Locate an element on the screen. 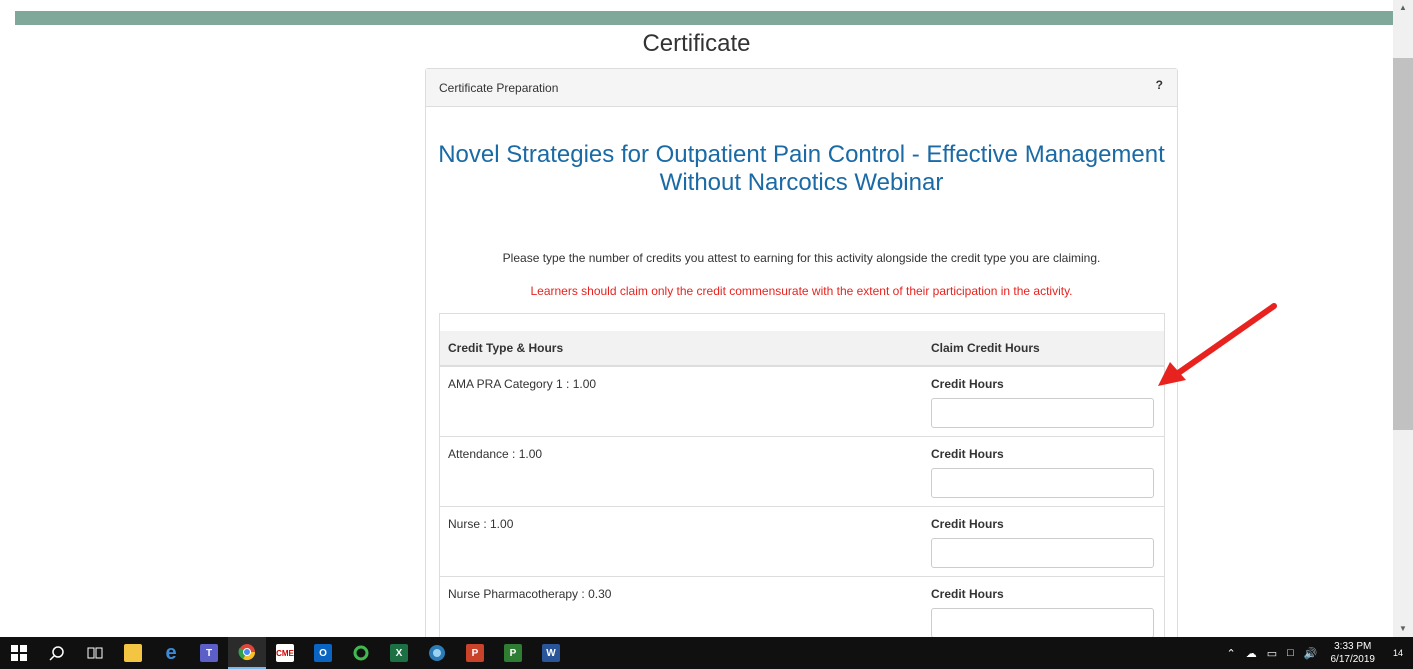 The height and width of the screenshot is (669, 1413). credit-hours-input-ama-pra is located at coordinates (1042, 413).